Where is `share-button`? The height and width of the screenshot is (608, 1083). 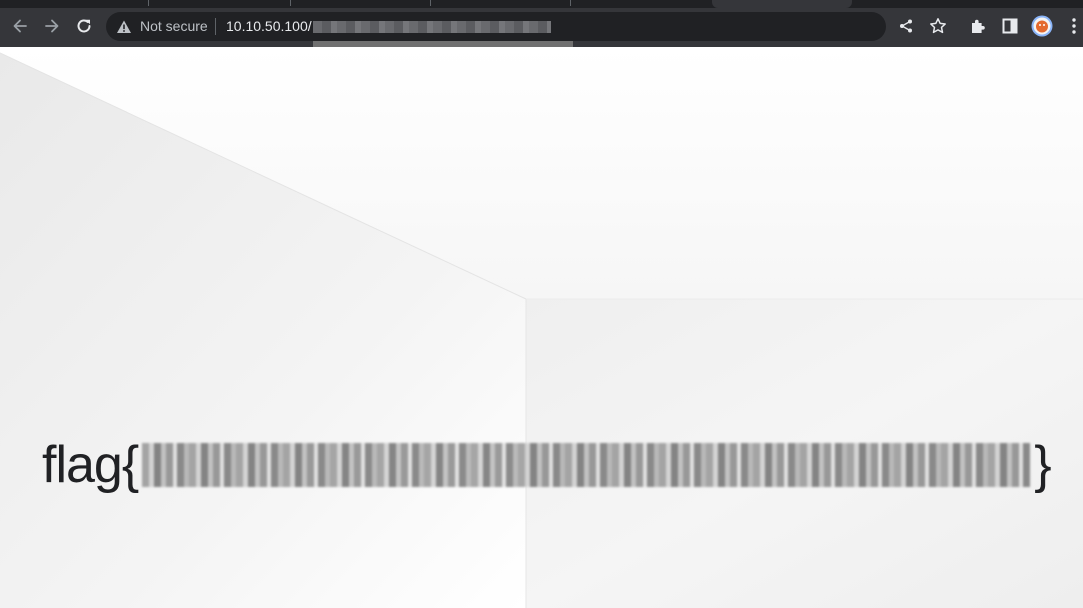
share-button is located at coordinates (906, 26).